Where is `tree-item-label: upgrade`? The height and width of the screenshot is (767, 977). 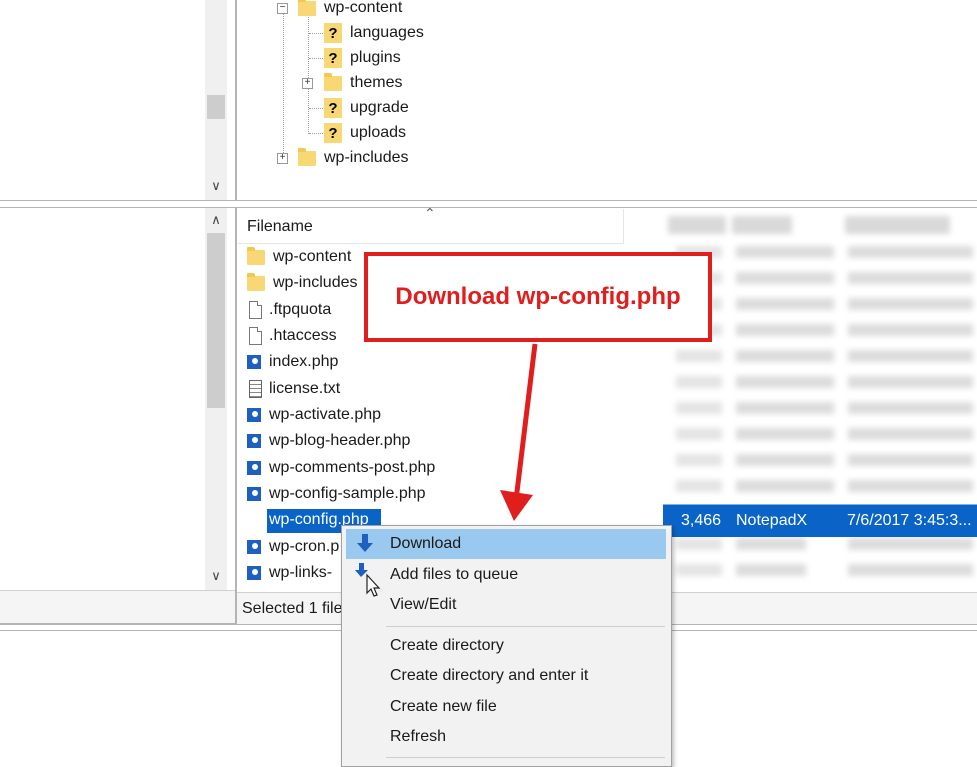 tree-item-label: upgrade is located at coordinates (379, 107).